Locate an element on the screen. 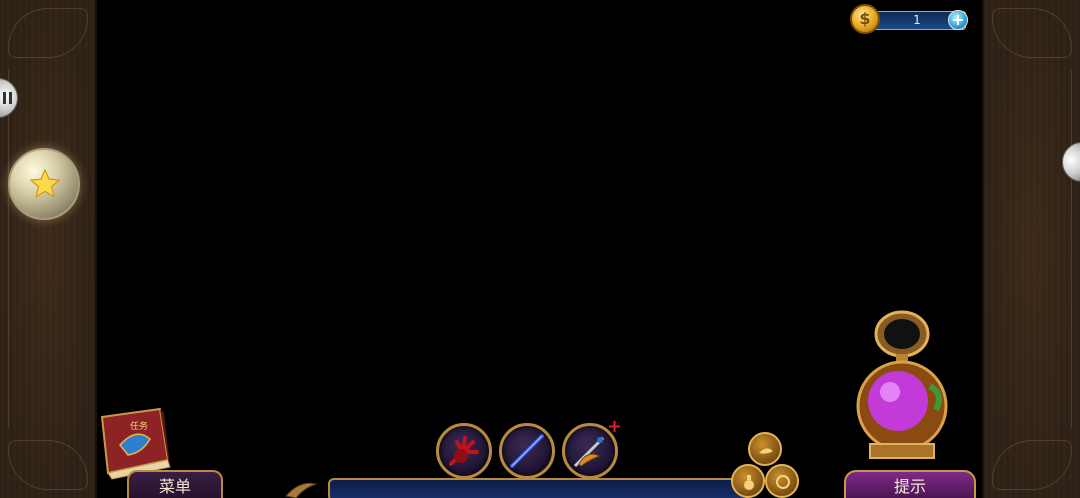 Image resolution: width=1080 pixels, height=498 pixels. lamp-icon is located at coordinates (766, 451).